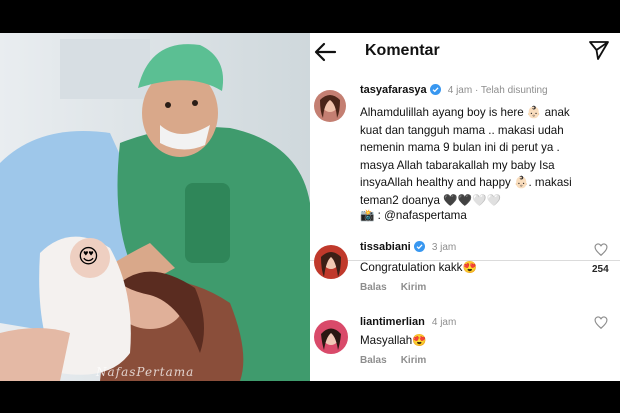 The height and width of the screenshot is (413, 620). I want to click on caption-line: kuat dan tangguh mama .. makasi udah, so click(462, 130).